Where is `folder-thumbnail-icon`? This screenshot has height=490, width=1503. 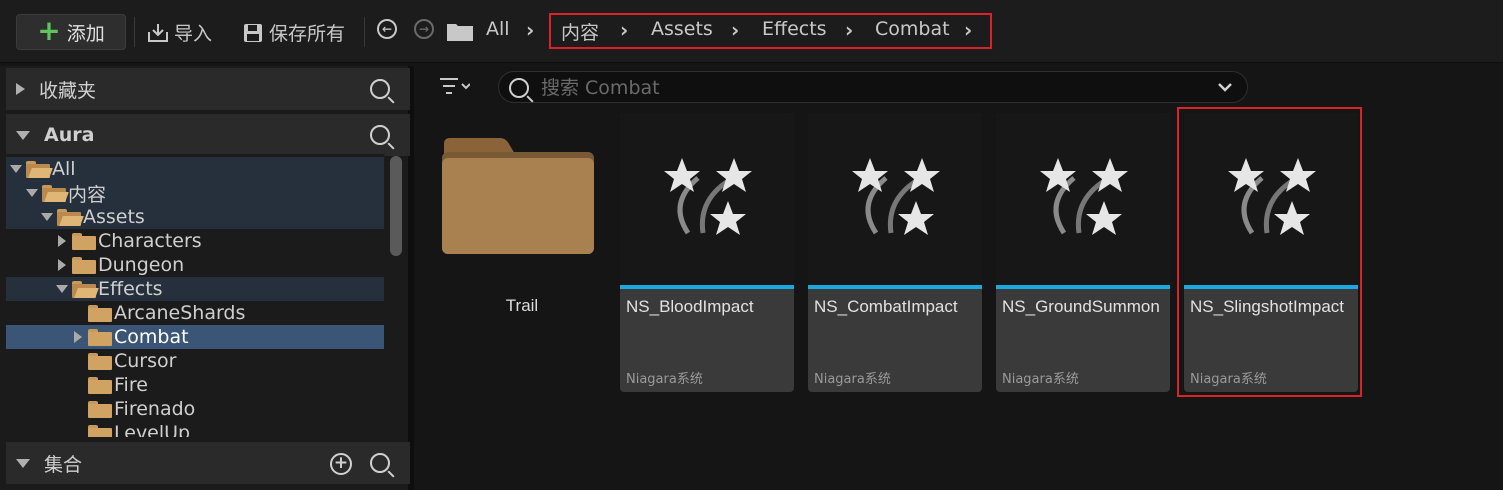 folder-thumbnail-icon is located at coordinates (518, 196).